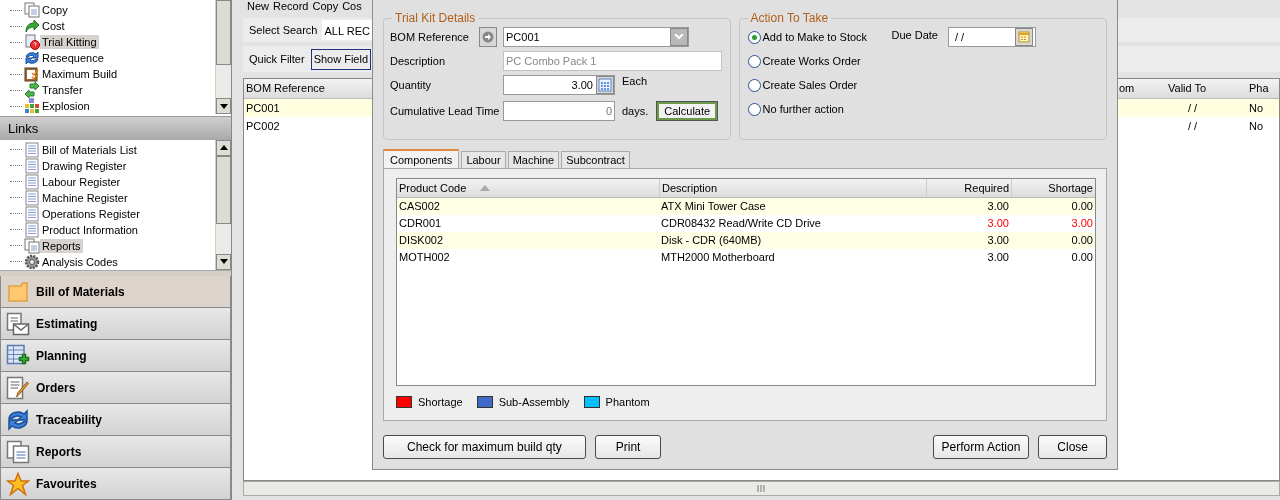 This screenshot has height=500, width=1280. What do you see at coordinates (968, 188) in the screenshot?
I see `column-header: Required` at bounding box center [968, 188].